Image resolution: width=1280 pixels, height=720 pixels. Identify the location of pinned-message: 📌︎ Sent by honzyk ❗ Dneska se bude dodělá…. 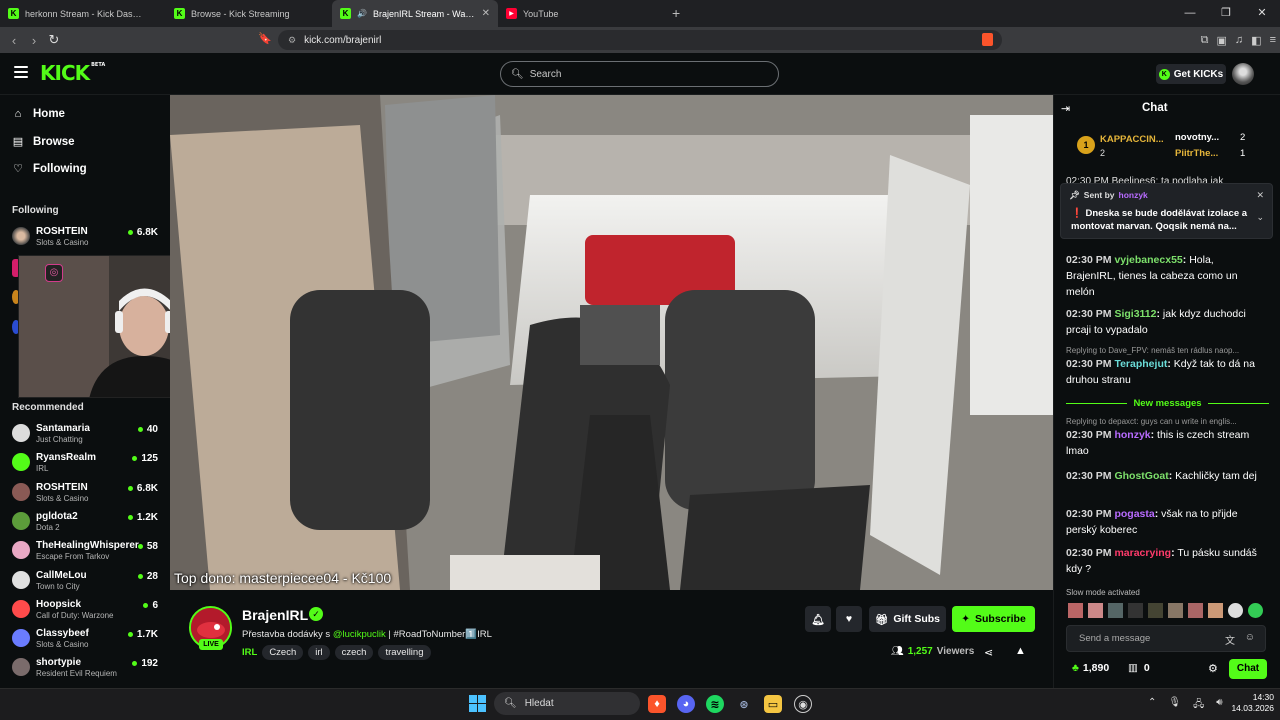
(1166, 211).